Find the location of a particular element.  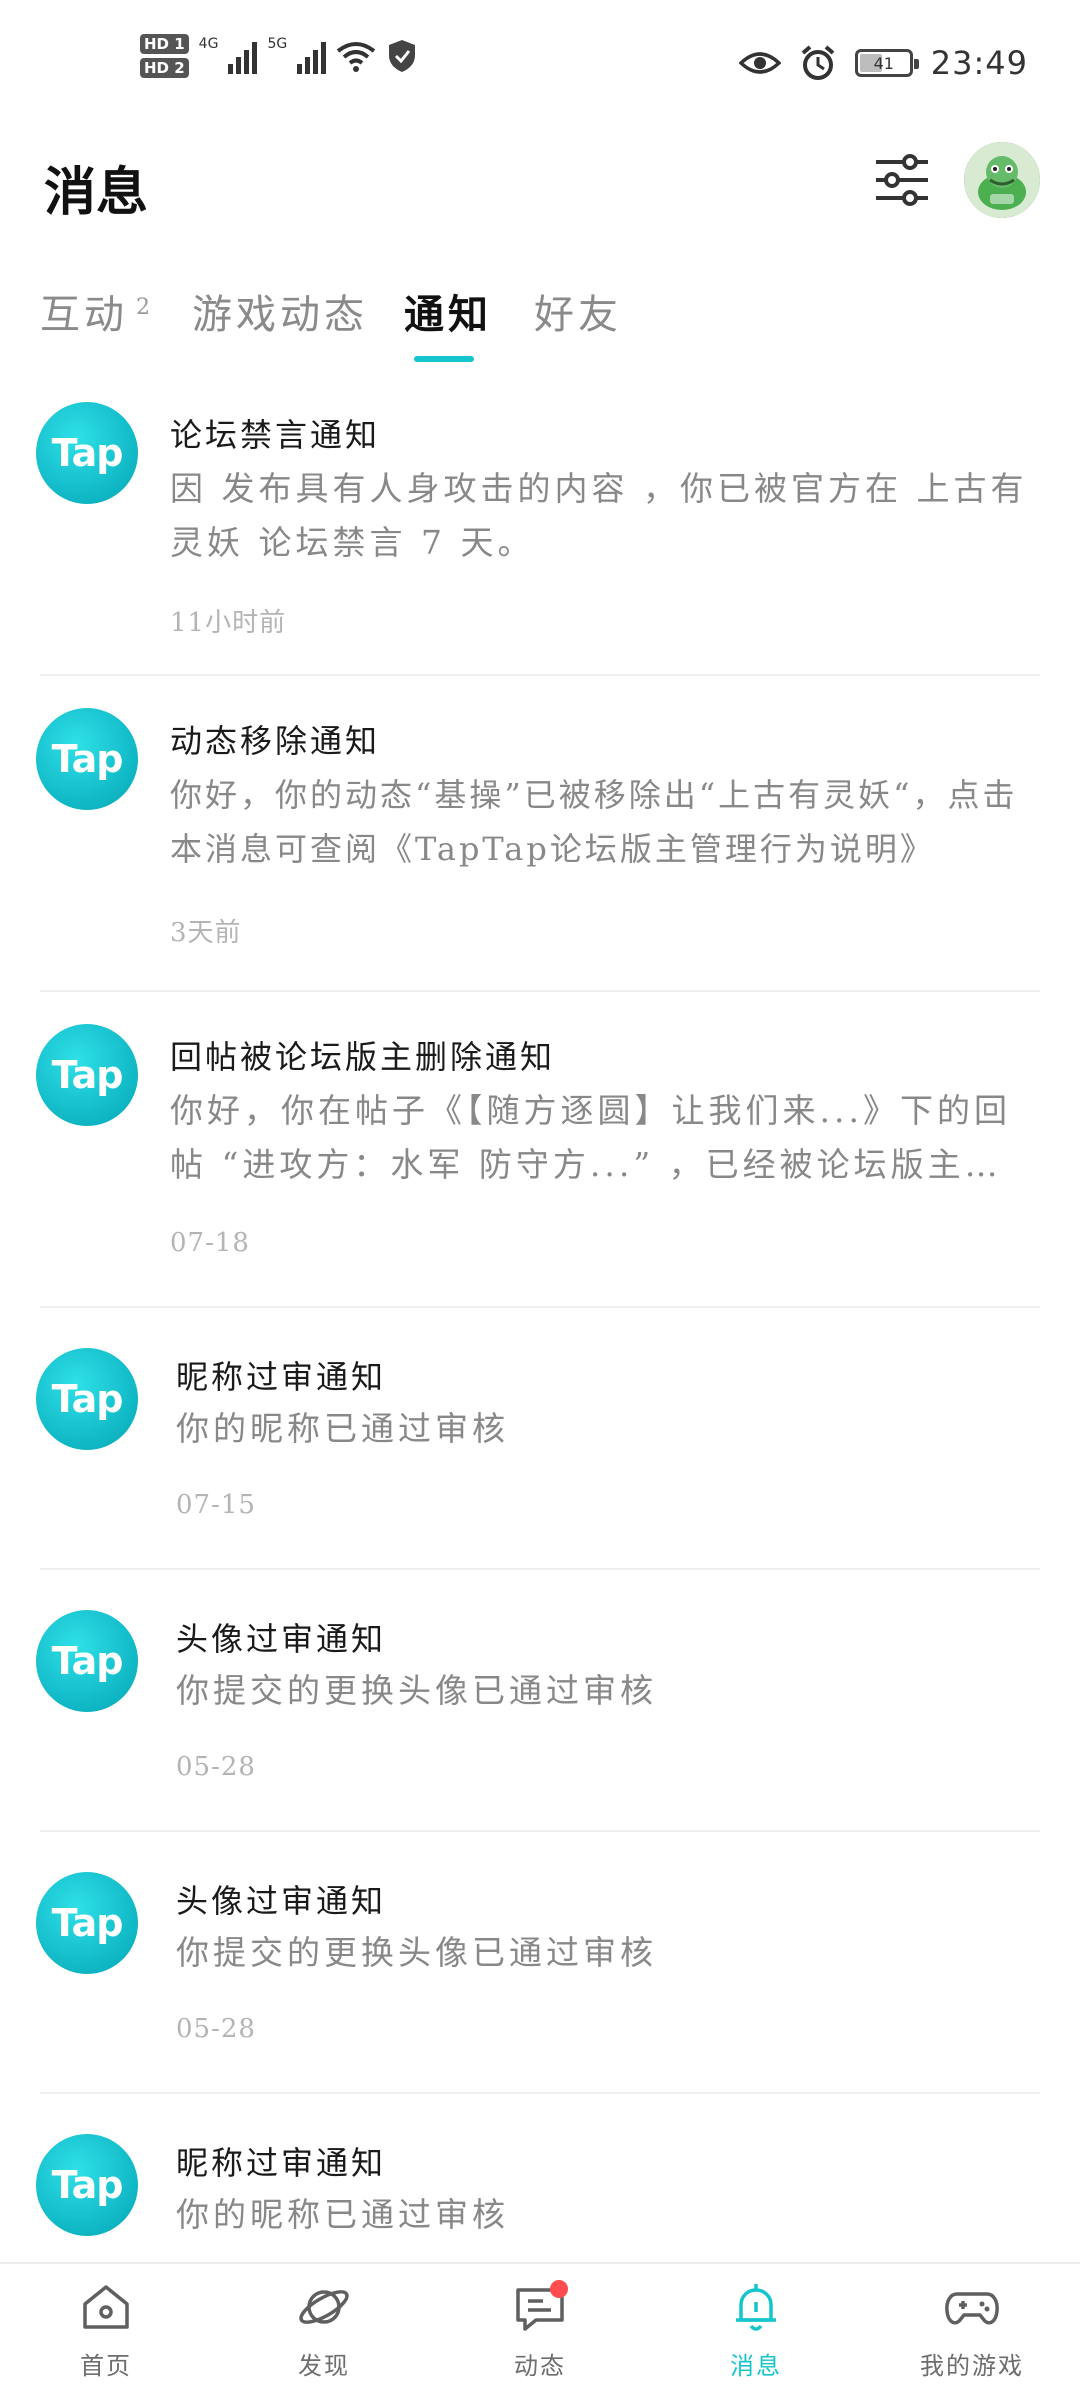

notification-item: Tap 昵称过审通知 你的昵称已通过审核 07-15 is located at coordinates (540, 1439).